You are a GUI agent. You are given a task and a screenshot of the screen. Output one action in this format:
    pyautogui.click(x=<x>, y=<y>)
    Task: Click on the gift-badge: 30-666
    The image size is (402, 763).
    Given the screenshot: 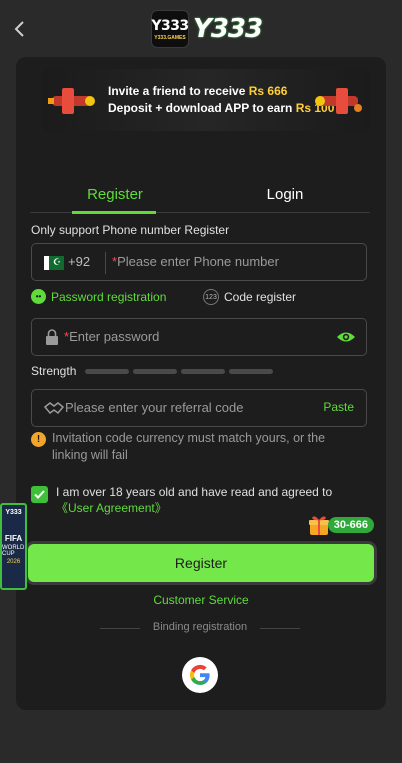 What is the action you would take?
    pyautogui.click(x=350, y=525)
    